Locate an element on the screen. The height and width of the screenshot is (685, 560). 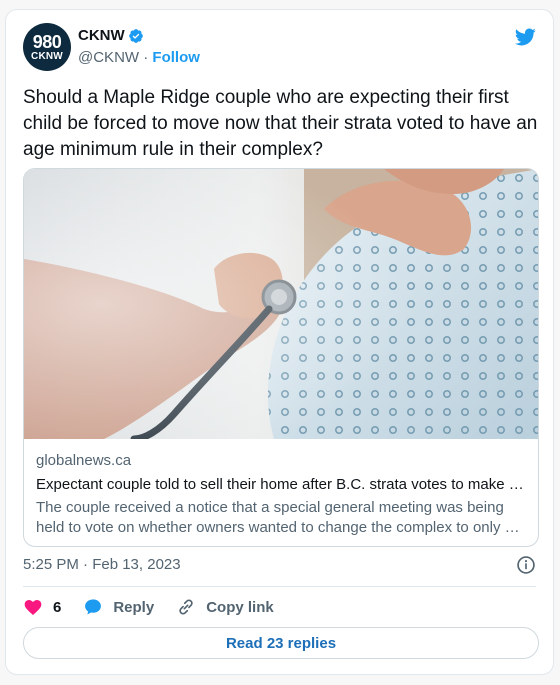
twitter-bird-icon is located at coordinates (525, 37).